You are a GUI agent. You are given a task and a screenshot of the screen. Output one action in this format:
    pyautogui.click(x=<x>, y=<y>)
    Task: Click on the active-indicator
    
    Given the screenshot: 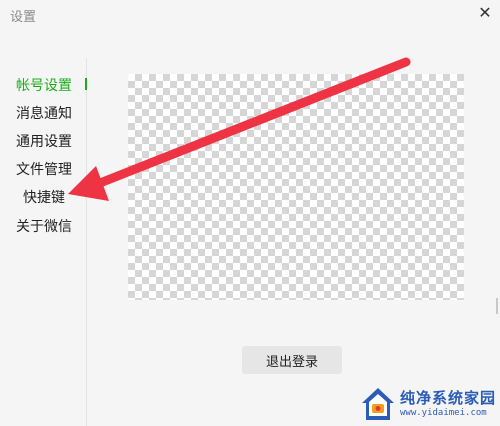 What is the action you would take?
    pyautogui.click(x=86, y=84)
    